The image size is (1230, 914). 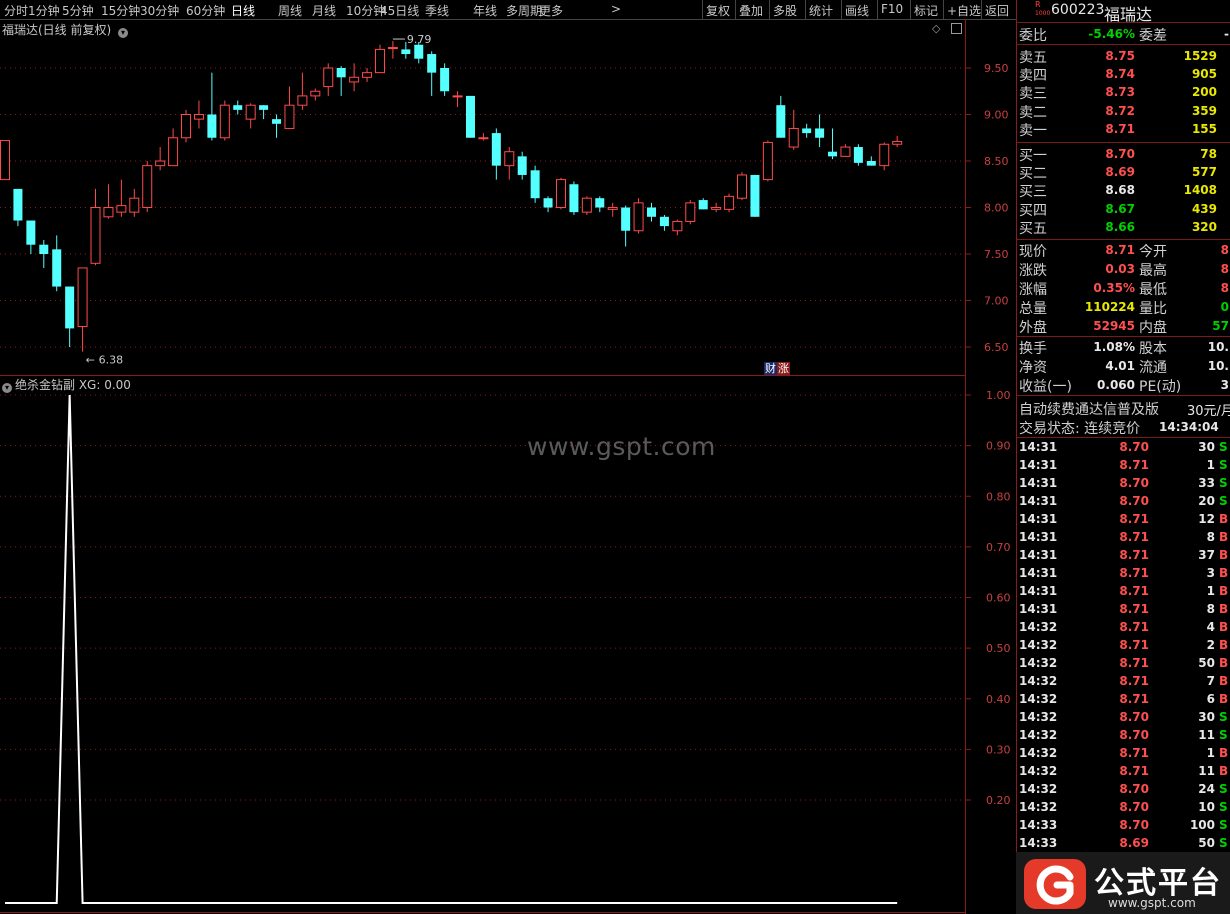 I want to click on candle-body, so click(x=612, y=208).